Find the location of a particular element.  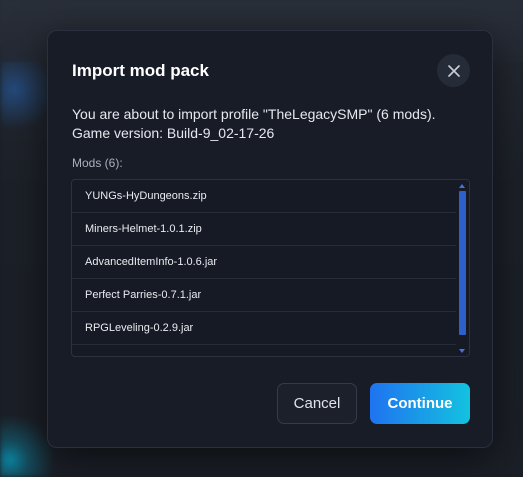

dialog-title: Import mod pack is located at coordinates (140, 70).